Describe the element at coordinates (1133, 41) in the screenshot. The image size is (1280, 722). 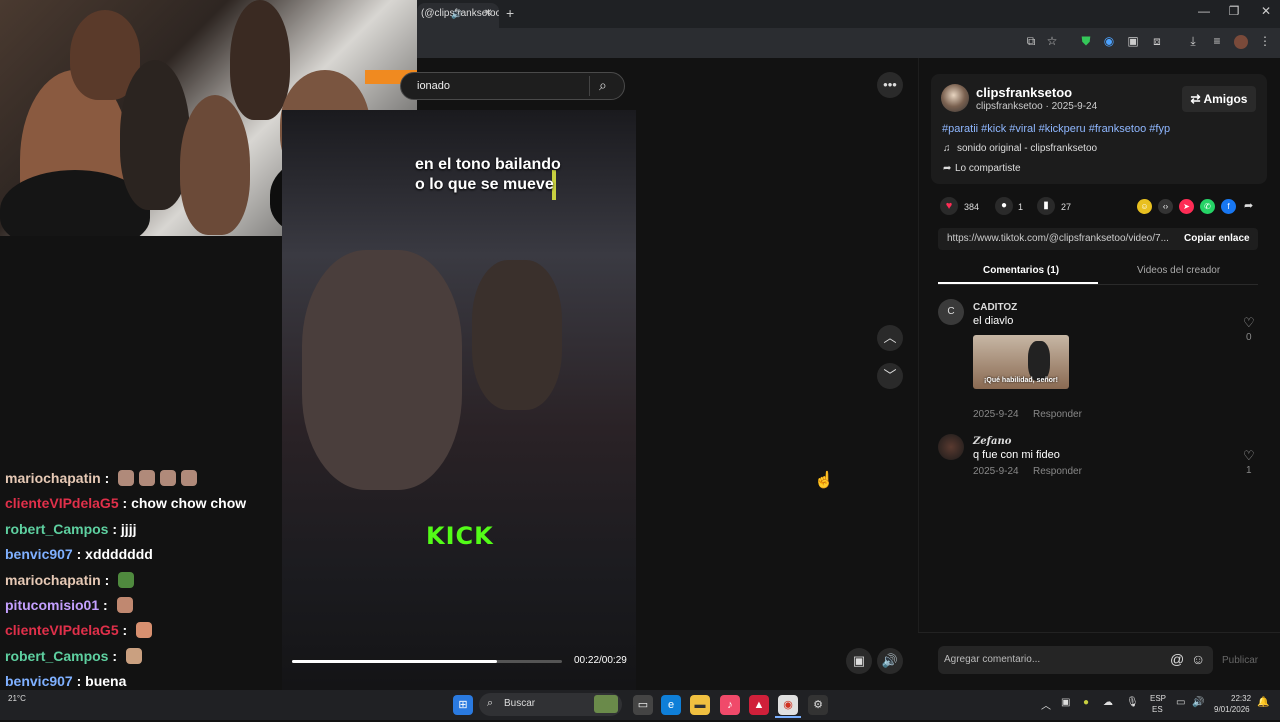
I see `extension-square-icon: ▣` at that location.